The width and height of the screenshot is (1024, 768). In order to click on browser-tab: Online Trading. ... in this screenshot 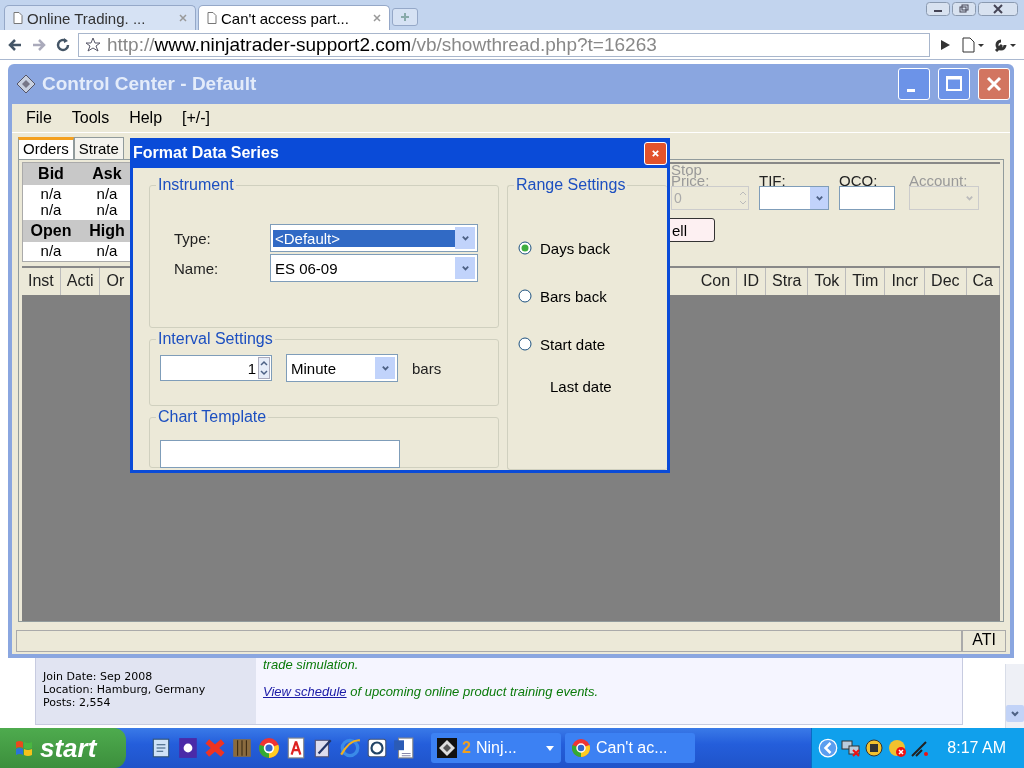, I will do `click(100, 17)`.